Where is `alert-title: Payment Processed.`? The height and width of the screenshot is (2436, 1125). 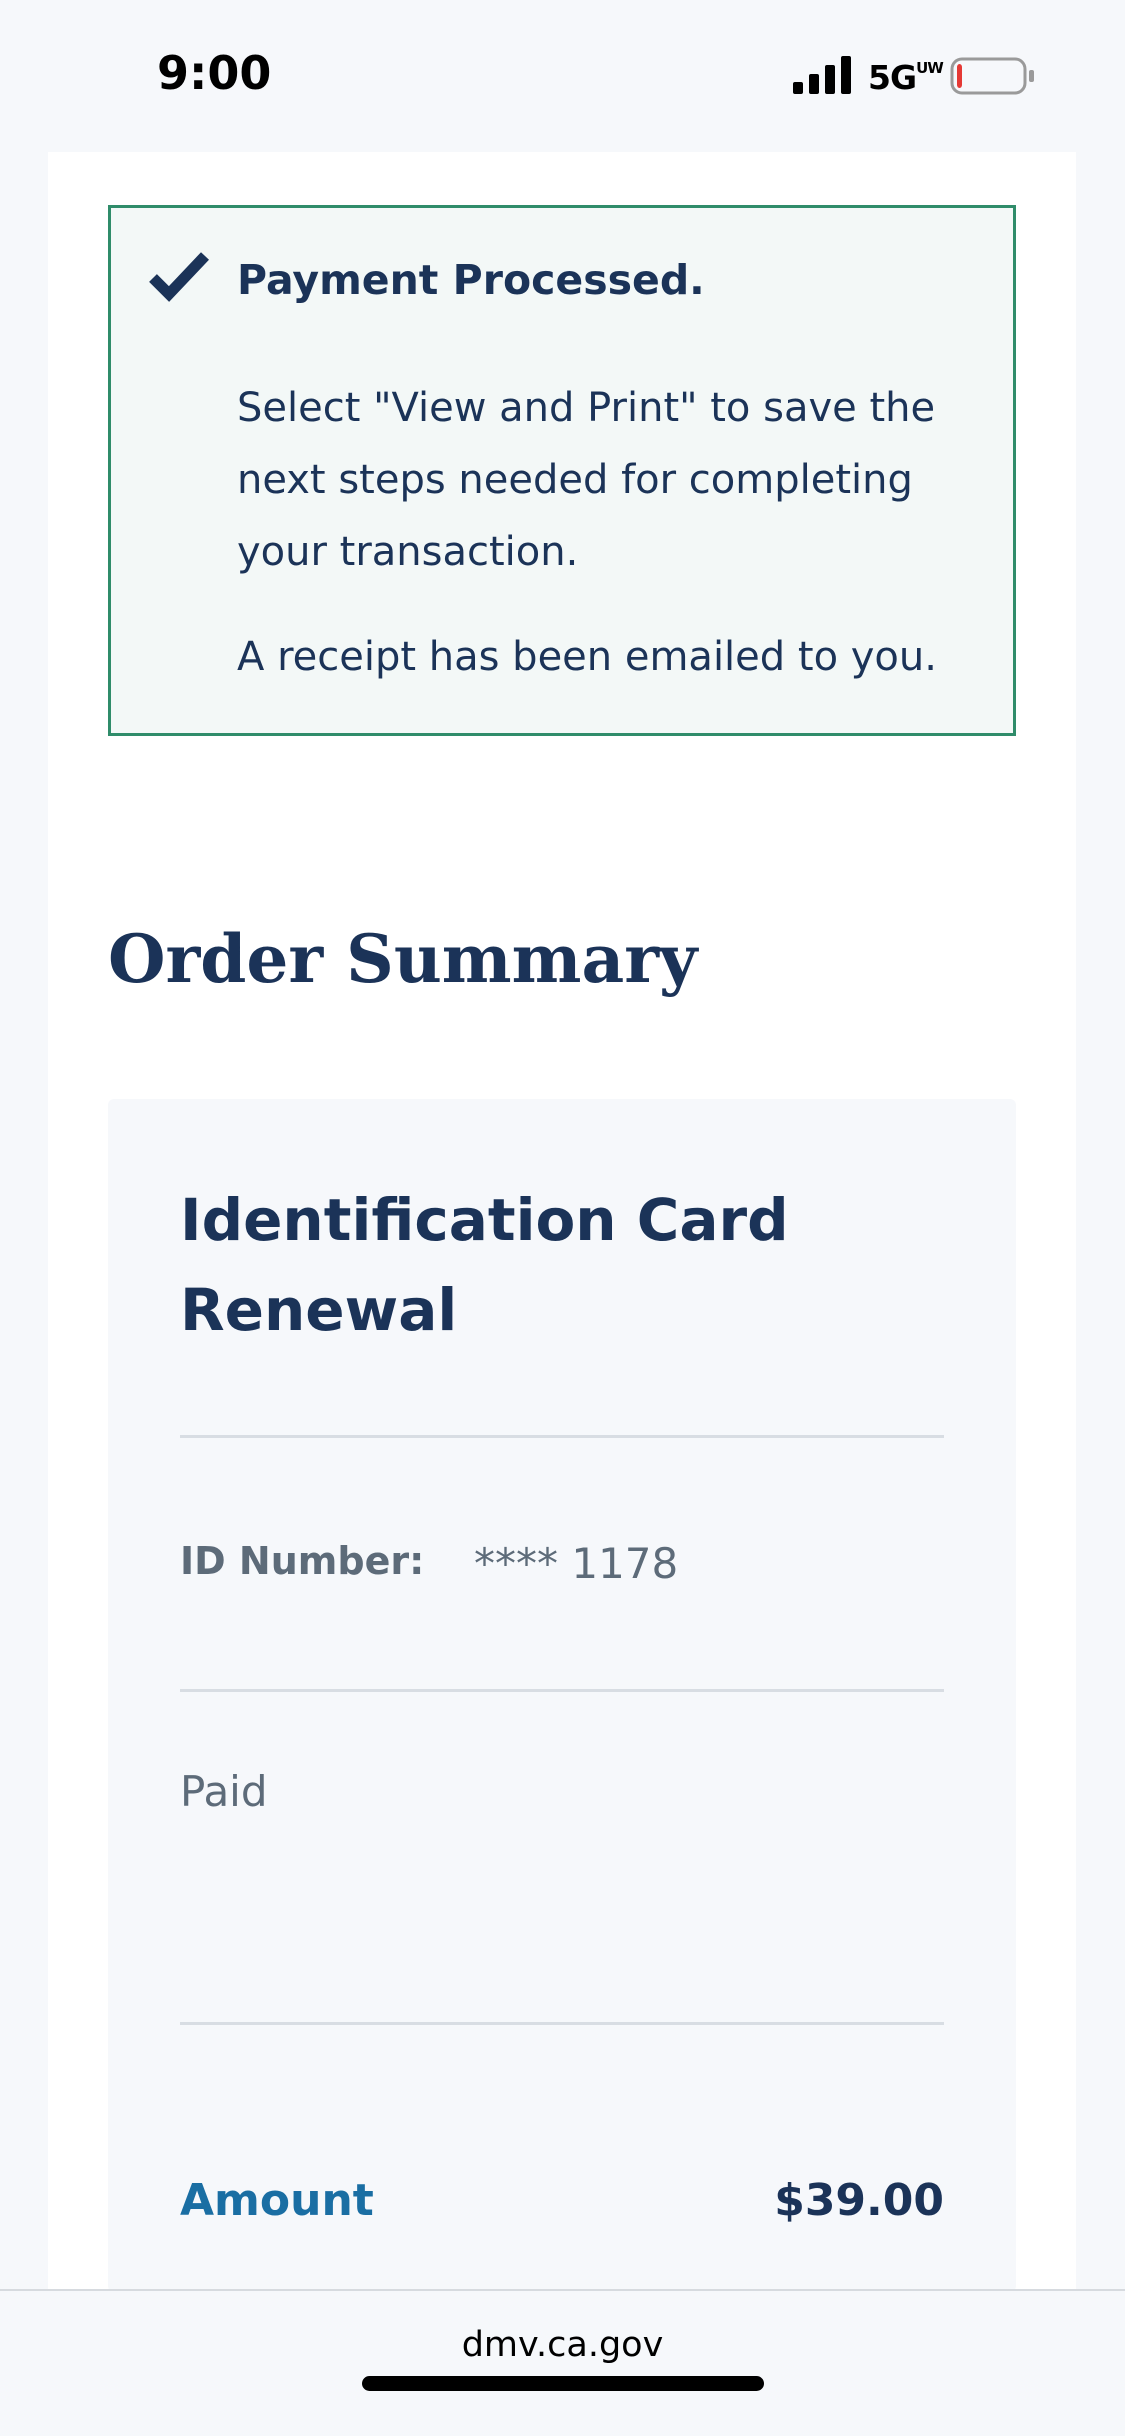
alert-title: Payment Processed. is located at coordinates (471, 280).